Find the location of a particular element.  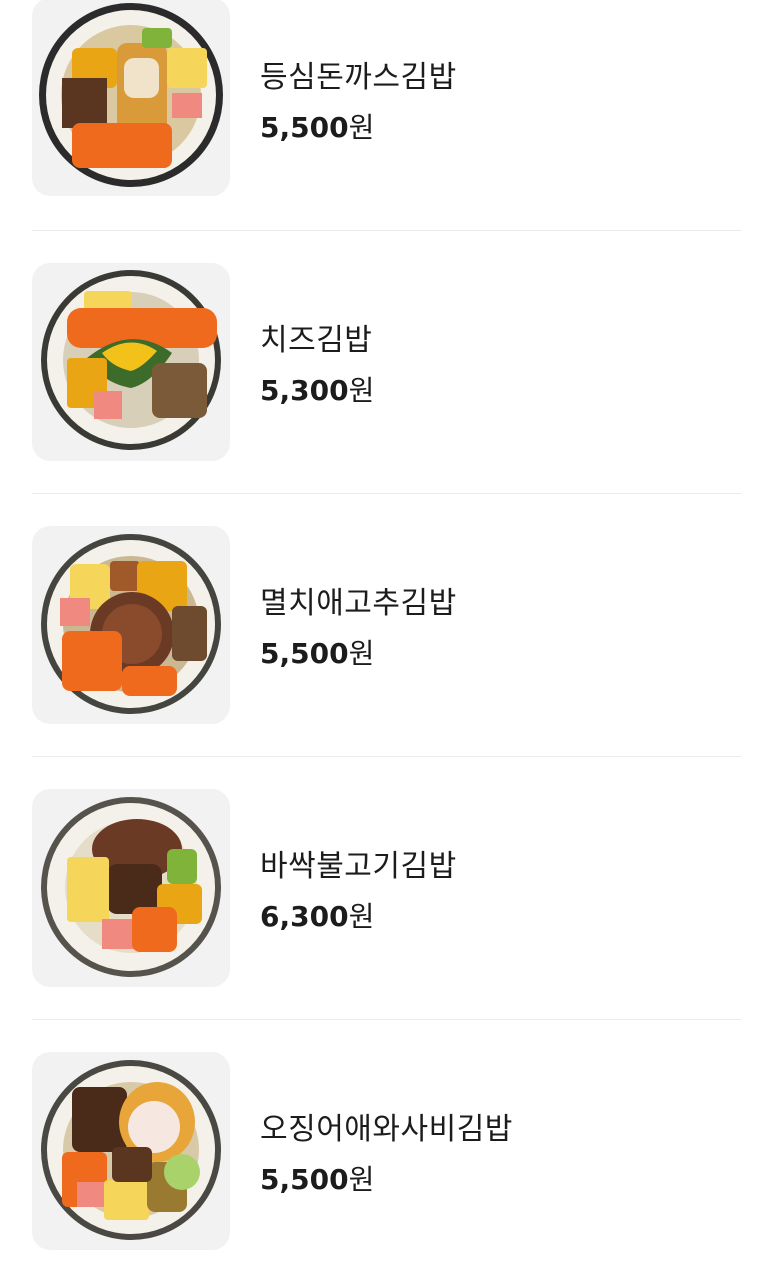

anchovy-pepper-kimbap-image is located at coordinates (131, 624).